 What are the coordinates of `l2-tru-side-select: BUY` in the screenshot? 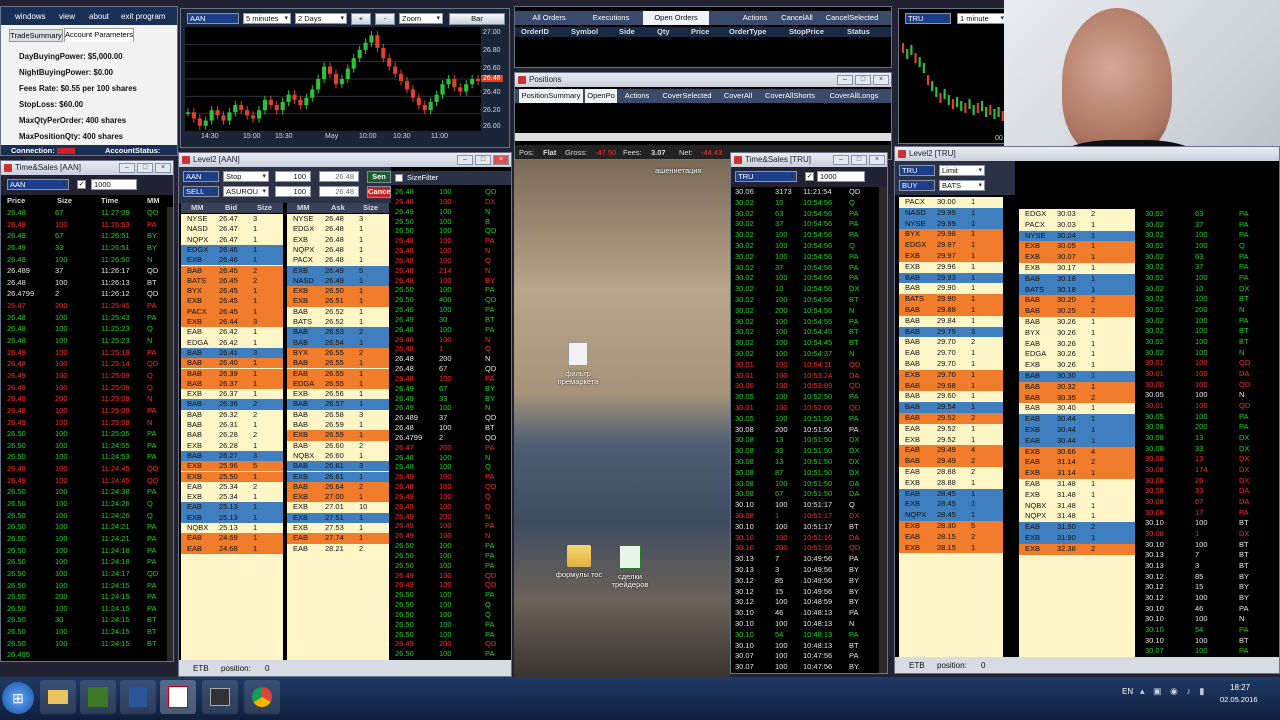 It's located at (917, 185).